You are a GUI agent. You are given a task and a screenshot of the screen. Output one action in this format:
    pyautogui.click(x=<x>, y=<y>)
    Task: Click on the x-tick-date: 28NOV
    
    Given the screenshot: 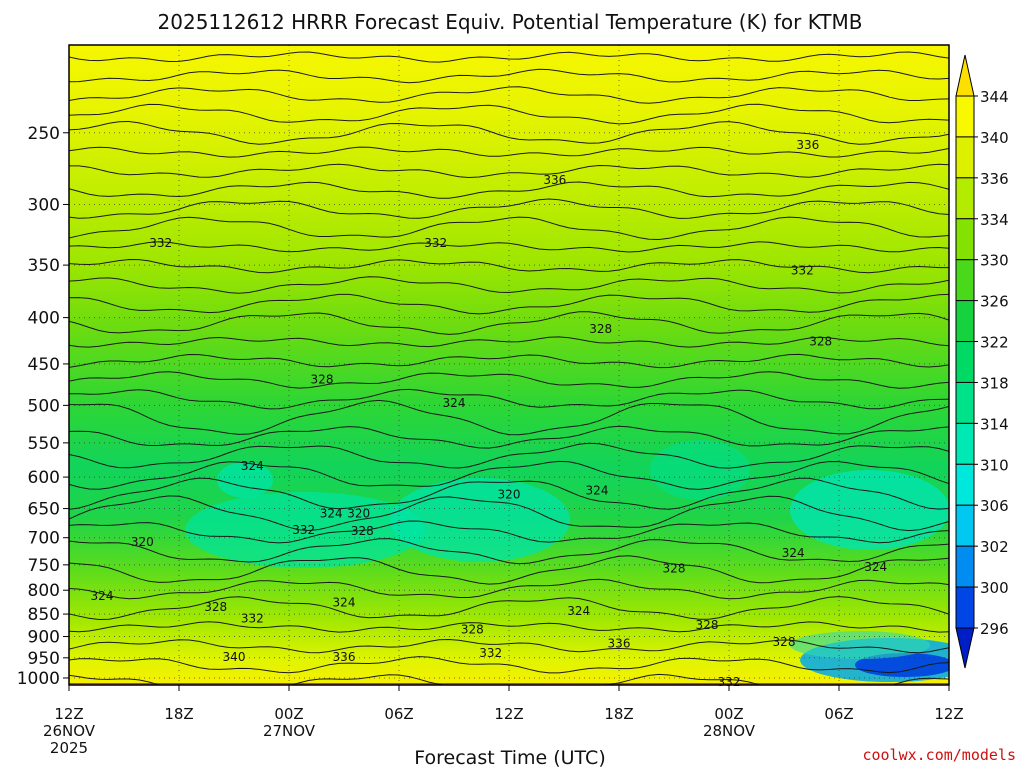 What is the action you would take?
    pyautogui.click(x=729, y=731)
    